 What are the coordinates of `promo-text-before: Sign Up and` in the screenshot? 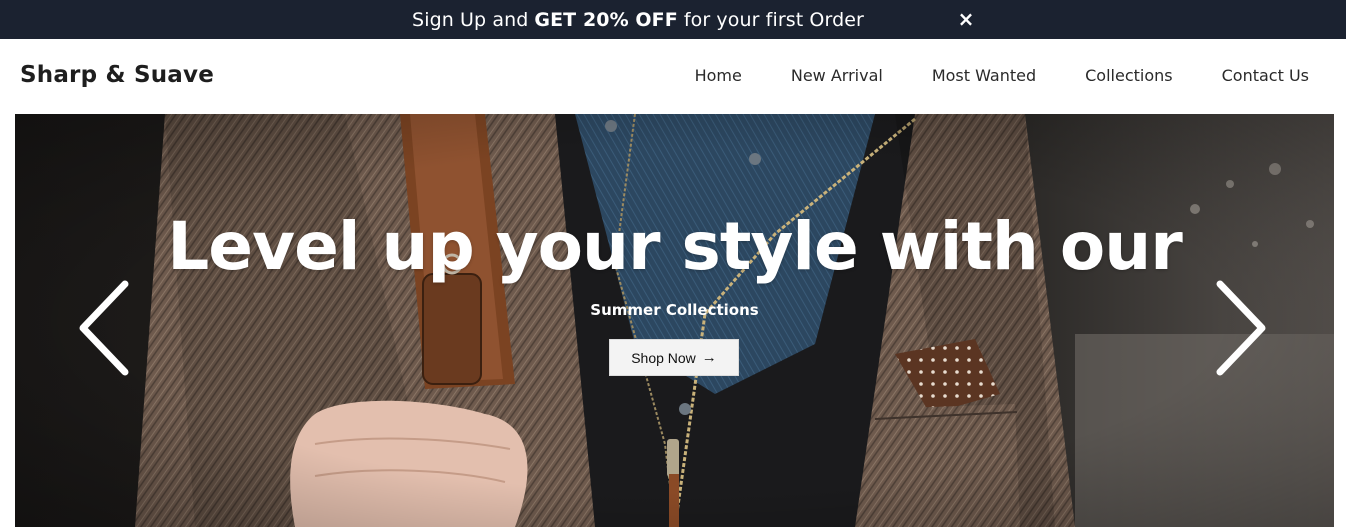 It's located at (470, 19).